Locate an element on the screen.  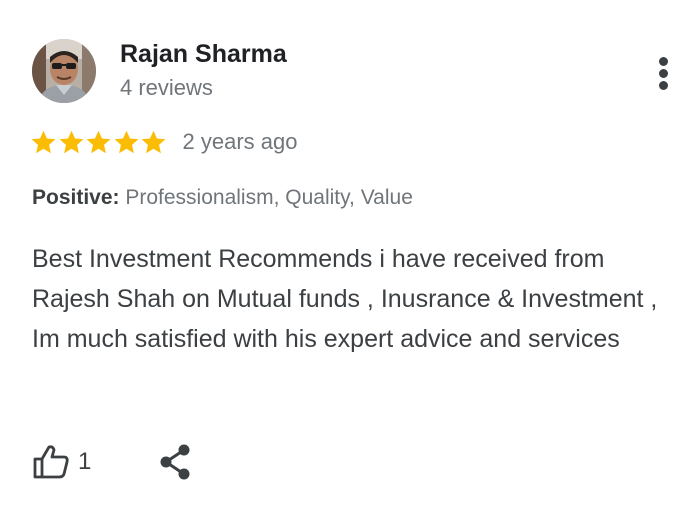
share-icon is located at coordinates (175, 462).